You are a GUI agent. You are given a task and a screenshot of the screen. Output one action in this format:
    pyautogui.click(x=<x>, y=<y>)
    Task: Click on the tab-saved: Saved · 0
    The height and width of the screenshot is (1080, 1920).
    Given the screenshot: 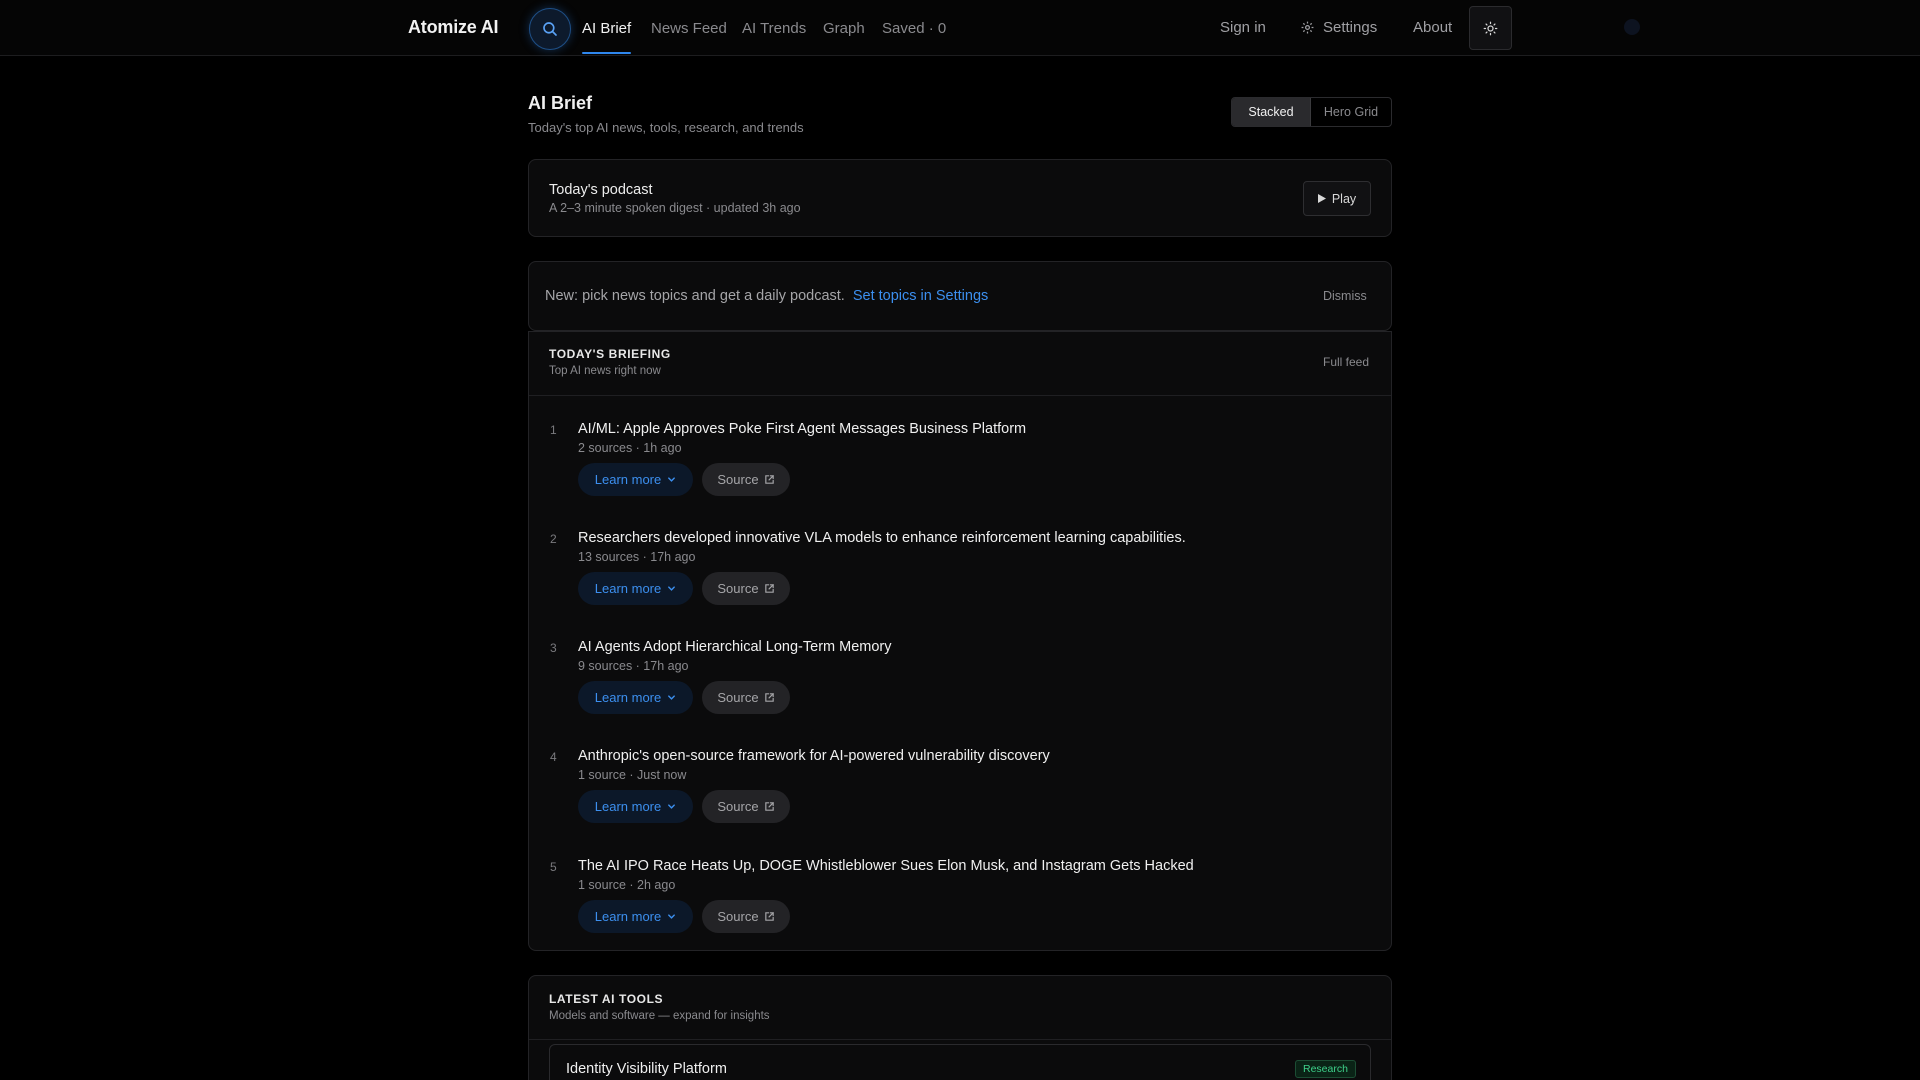 What is the action you would take?
    pyautogui.click(x=914, y=28)
    